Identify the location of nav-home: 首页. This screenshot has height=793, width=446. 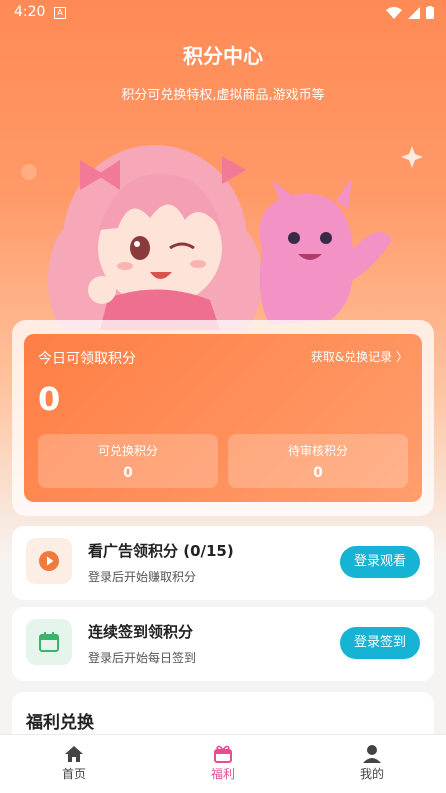
(74, 762).